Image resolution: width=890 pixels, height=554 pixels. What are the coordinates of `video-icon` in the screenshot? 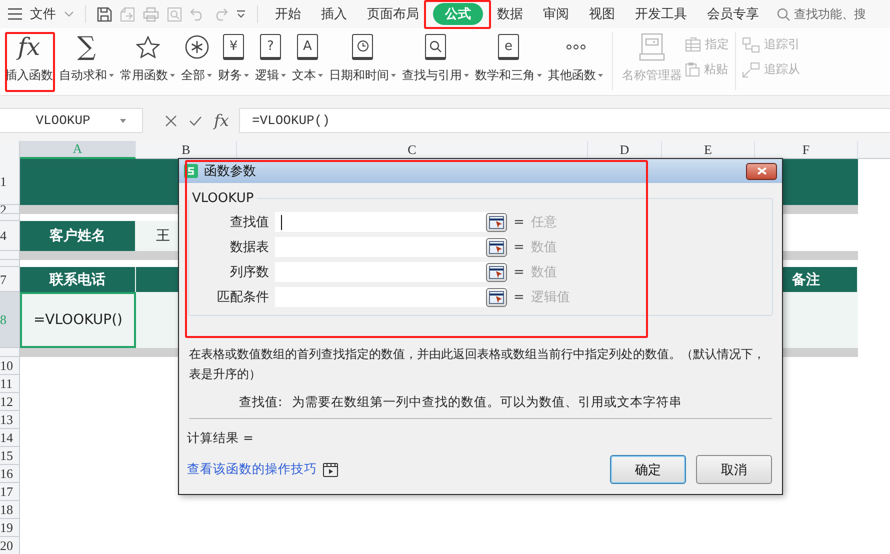 It's located at (330, 469).